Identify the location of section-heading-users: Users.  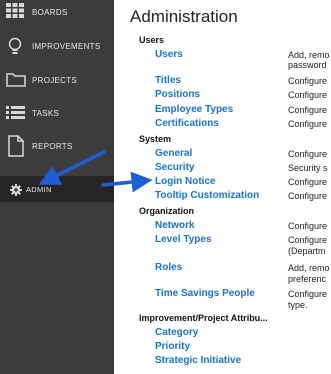
(152, 40).